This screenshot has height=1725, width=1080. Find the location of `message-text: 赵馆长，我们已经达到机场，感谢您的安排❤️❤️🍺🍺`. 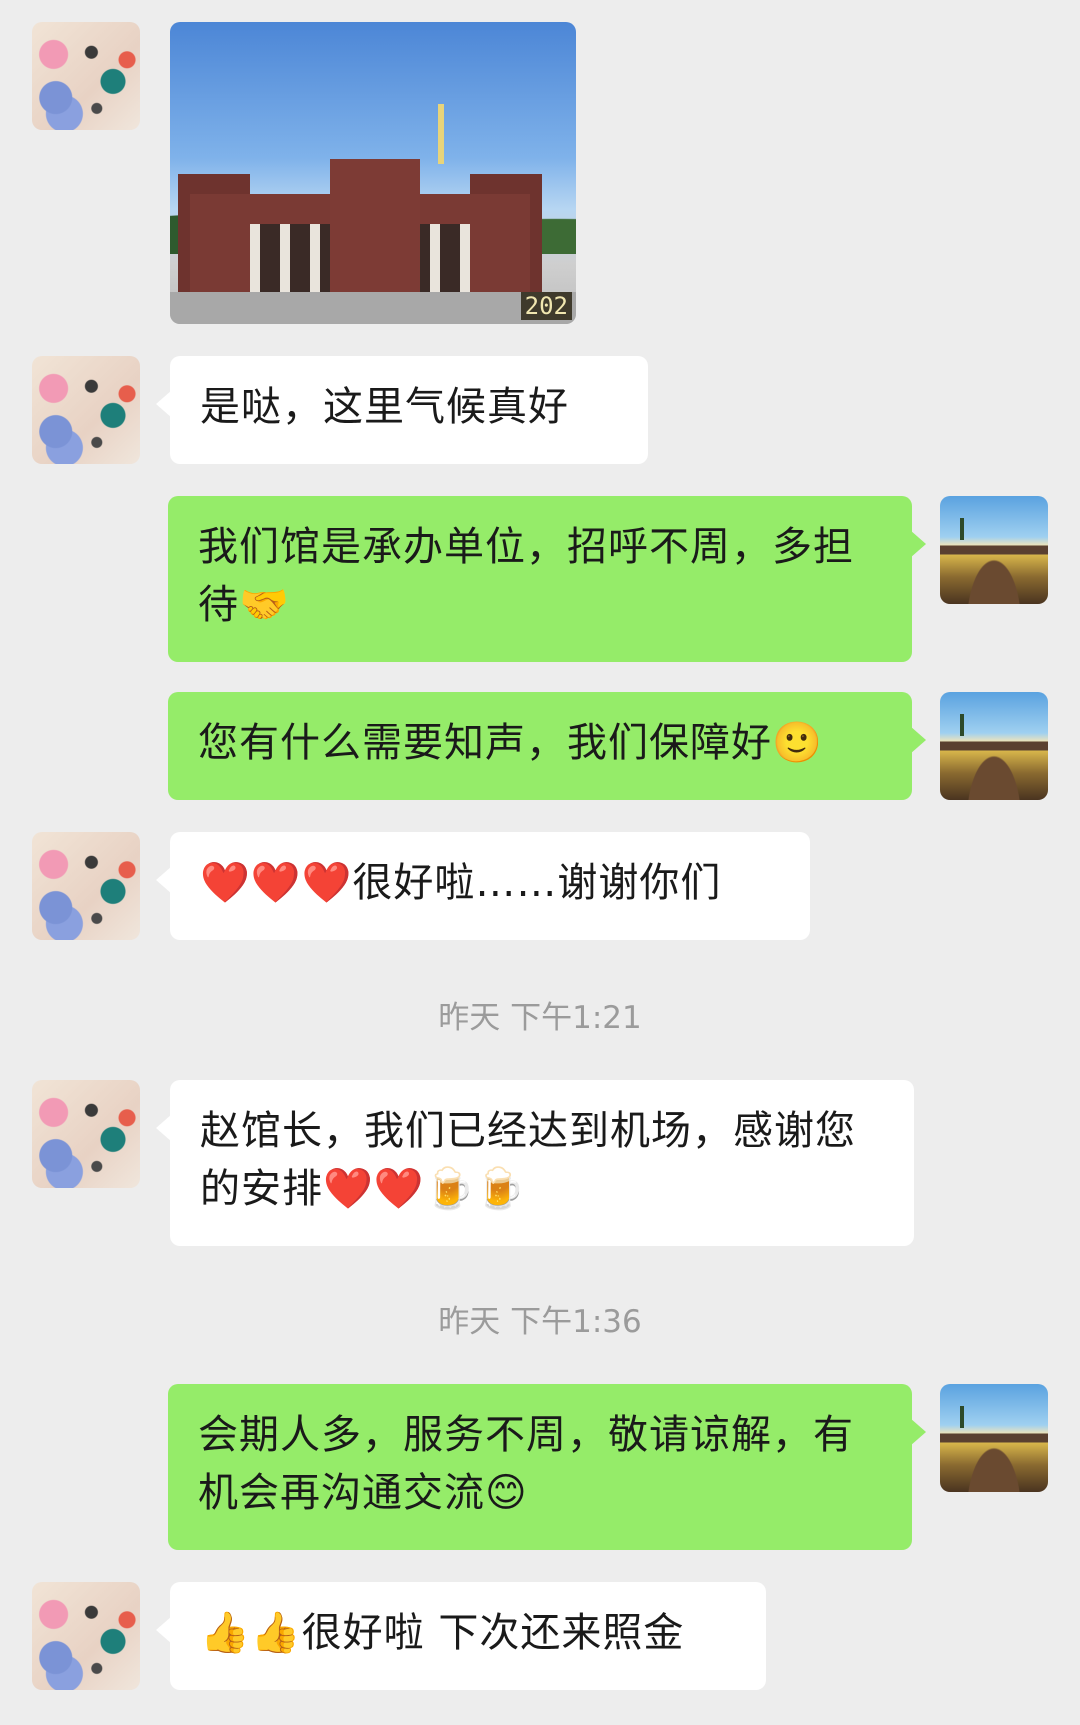

message-text: 赵馆长，我们已经达到机场，感谢您的安排❤️❤️🍺🍺 is located at coordinates (528, 1160).